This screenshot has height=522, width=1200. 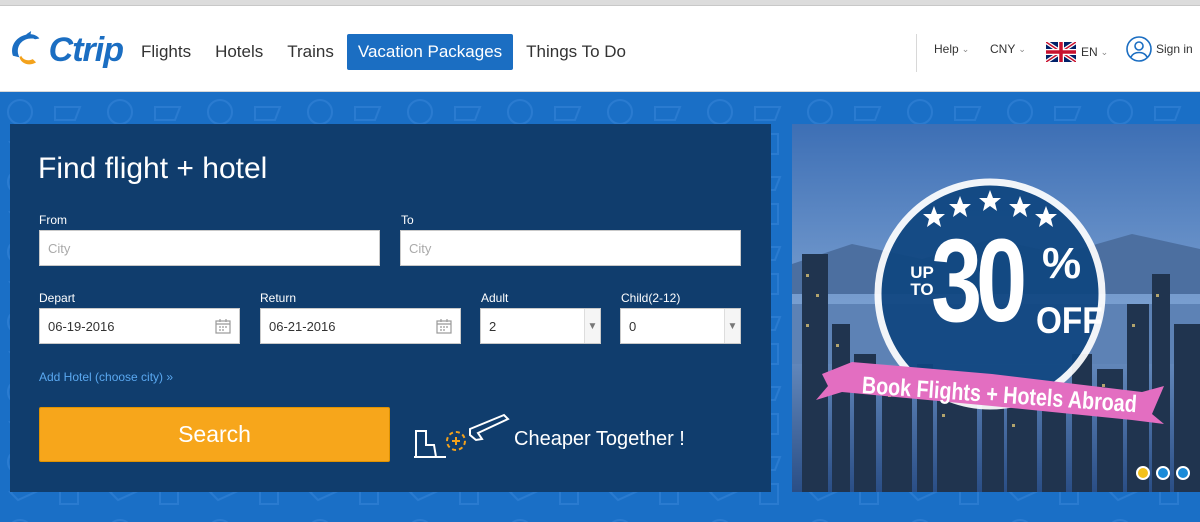 I want to click on from-label: From, so click(x=53, y=220).